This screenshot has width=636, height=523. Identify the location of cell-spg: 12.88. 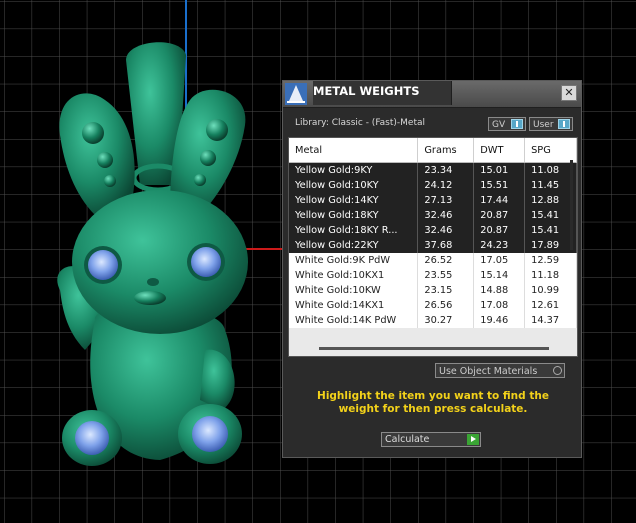
(550, 200).